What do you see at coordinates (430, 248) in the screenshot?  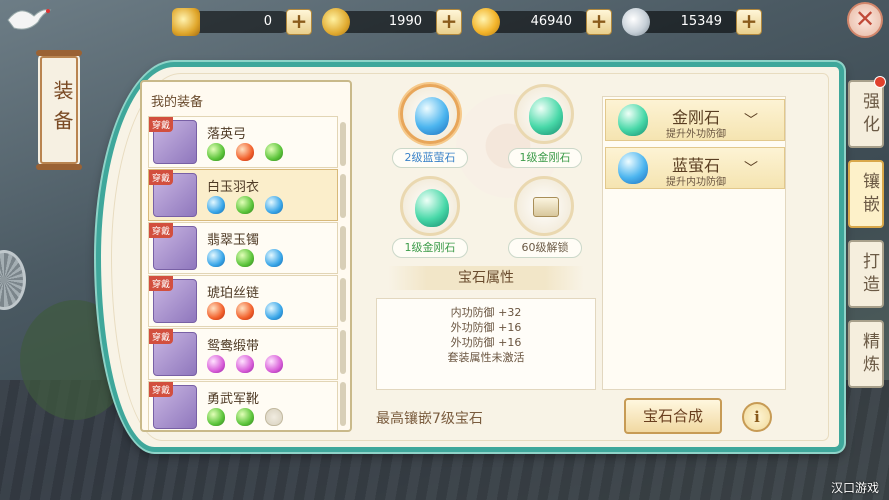 I see `gem-slot-label: 1级金刚石` at bounding box center [430, 248].